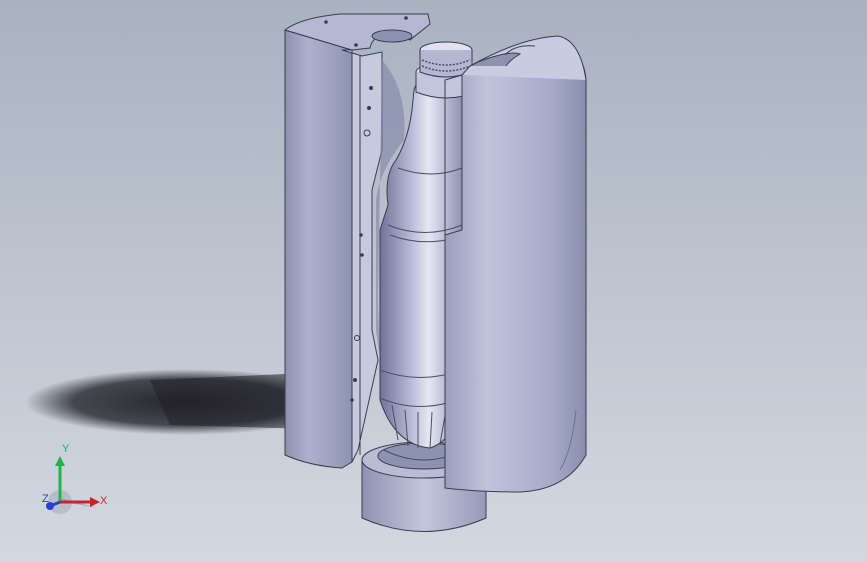 Image resolution: width=867 pixels, height=562 pixels. I want to click on x-axis-label: X, so click(104, 501).